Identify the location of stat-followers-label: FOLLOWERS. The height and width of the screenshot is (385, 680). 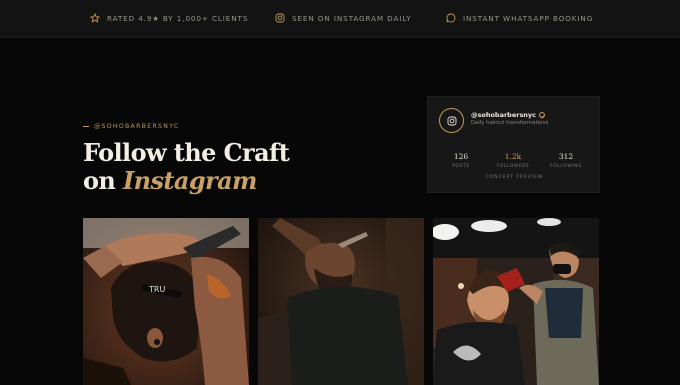
(513, 166).